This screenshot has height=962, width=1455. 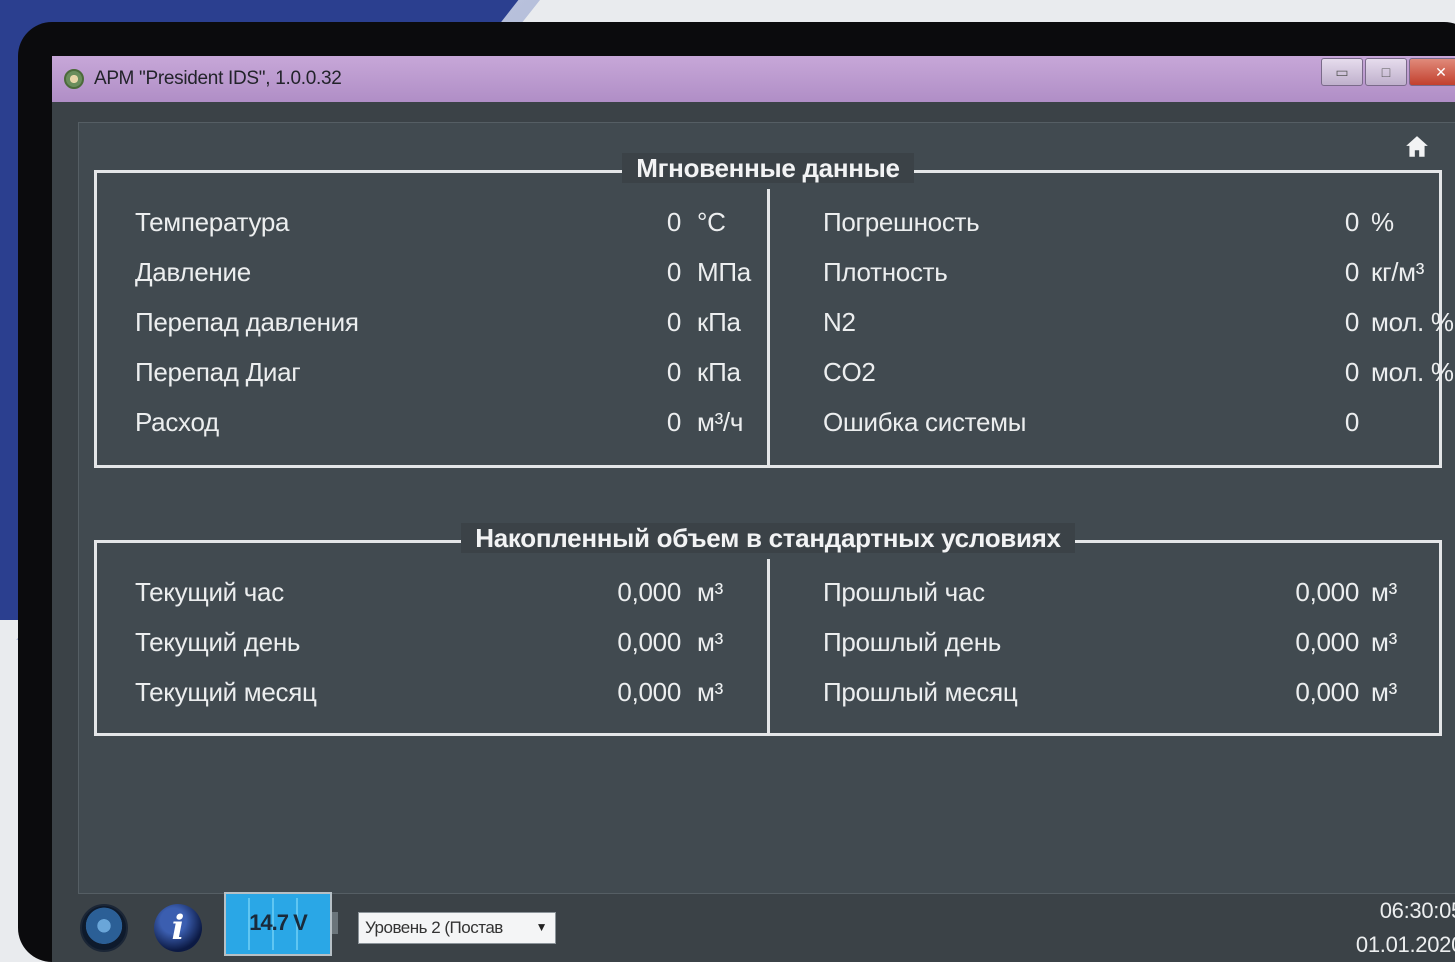 What do you see at coordinates (177, 422) in the screenshot?
I see `field-label: Расход` at bounding box center [177, 422].